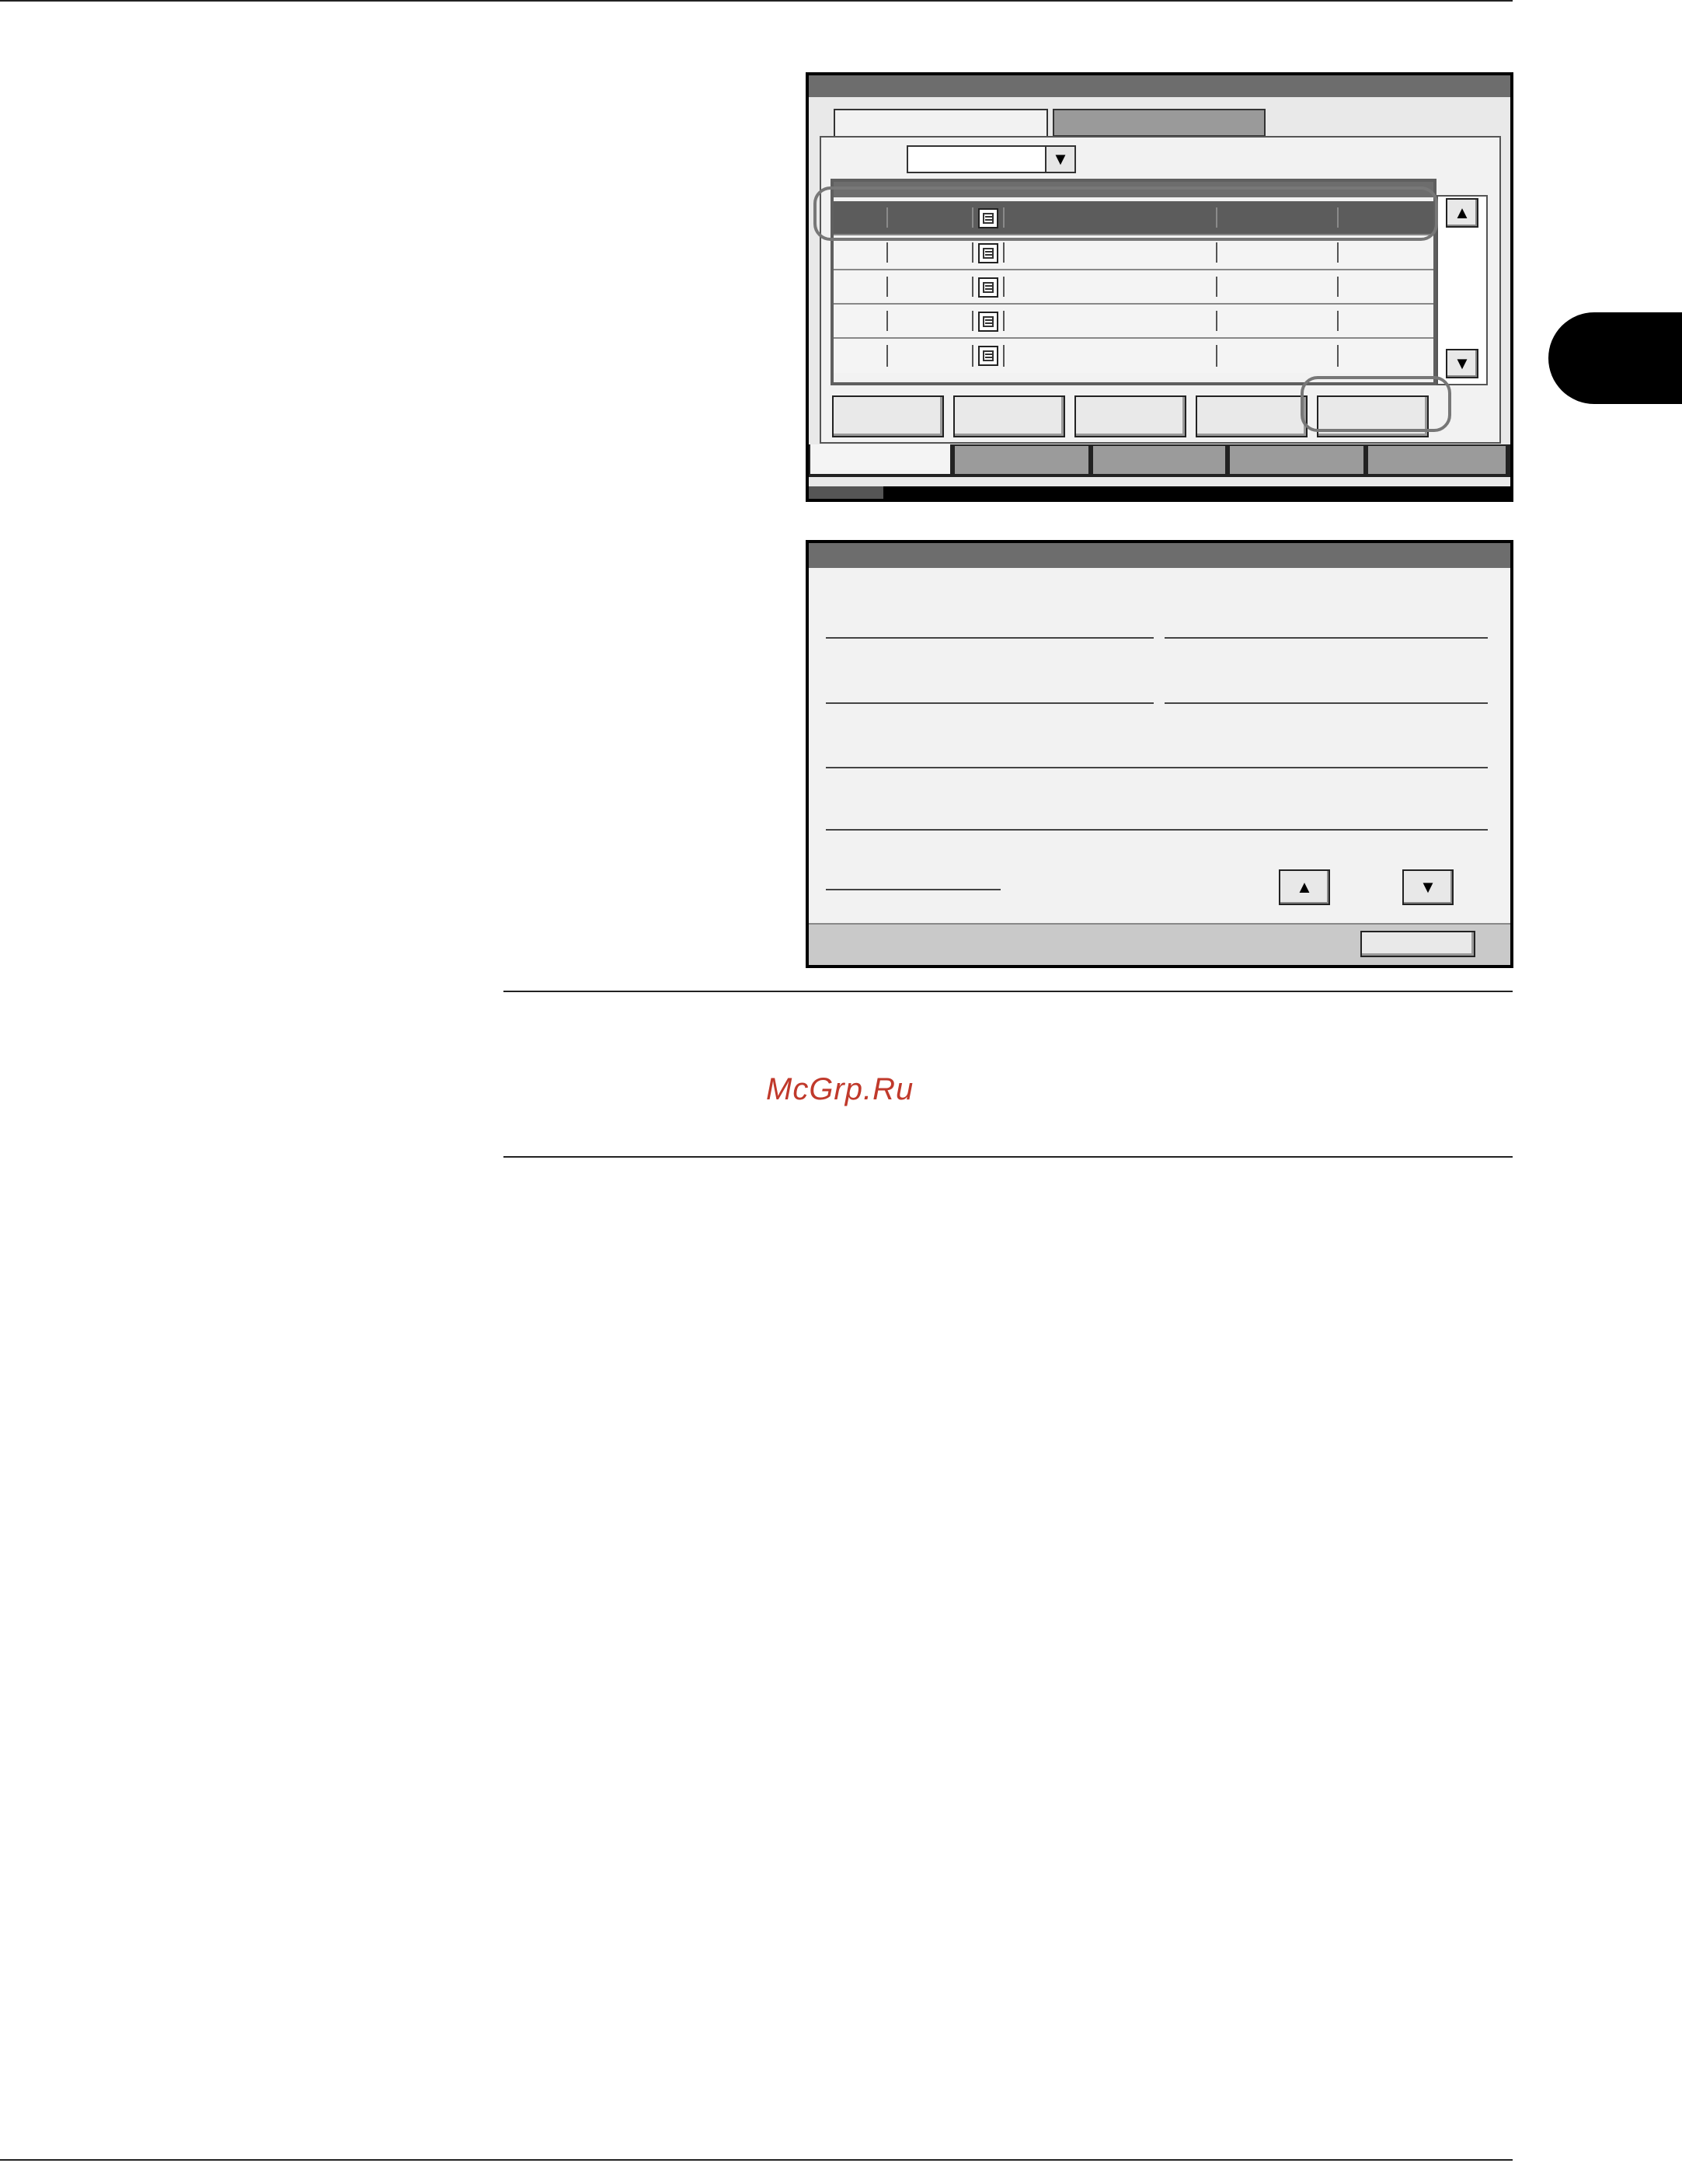 This screenshot has height=2184, width=1682. I want to click on scroll-up-button: ▲, so click(1462, 213).